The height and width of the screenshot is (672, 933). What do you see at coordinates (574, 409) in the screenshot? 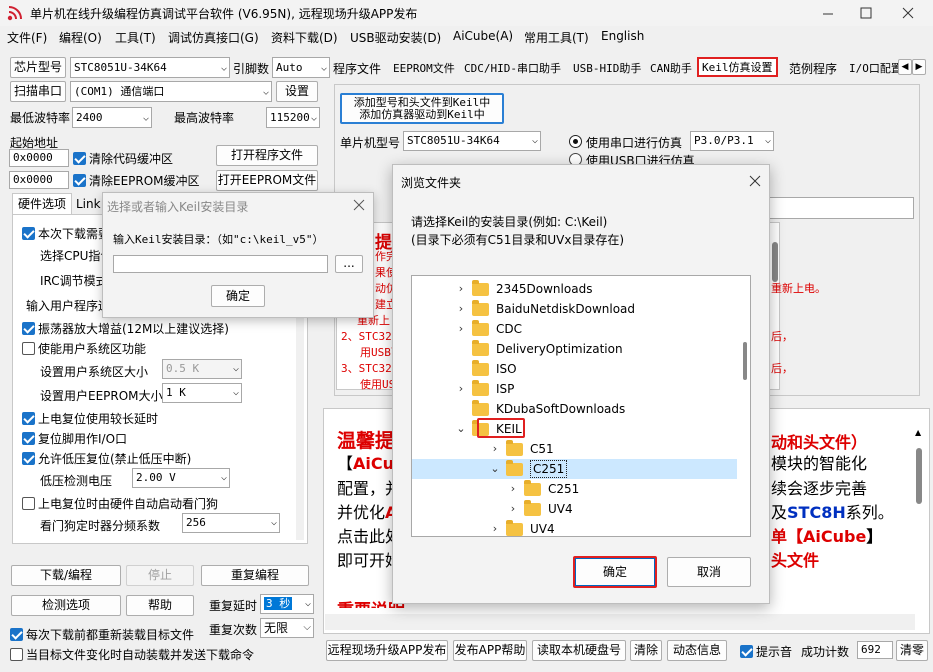
I see `tree-row: KDubaSoftDownloads` at bounding box center [574, 409].